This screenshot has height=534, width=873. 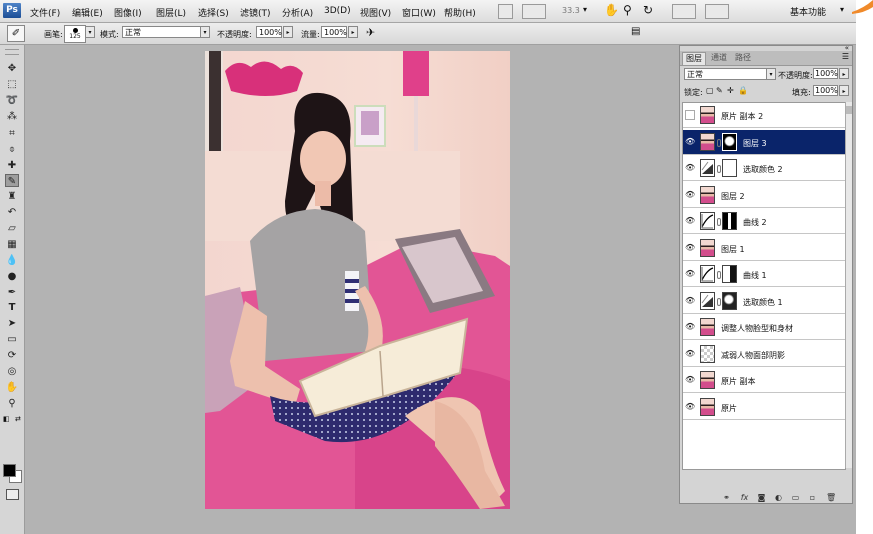 What do you see at coordinates (213, 12) in the screenshot?
I see `menu-select: 选择(S)` at bounding box center [213, 12].